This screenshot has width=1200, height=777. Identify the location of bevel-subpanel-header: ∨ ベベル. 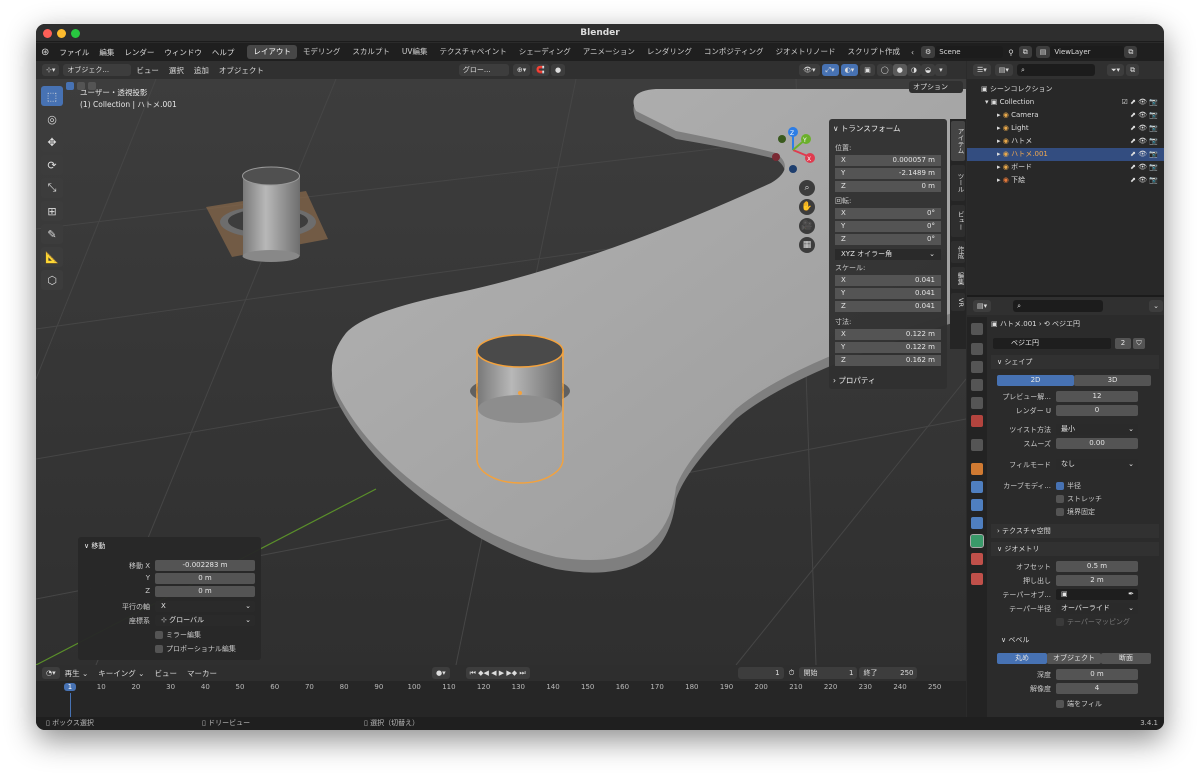
(1015, 640).